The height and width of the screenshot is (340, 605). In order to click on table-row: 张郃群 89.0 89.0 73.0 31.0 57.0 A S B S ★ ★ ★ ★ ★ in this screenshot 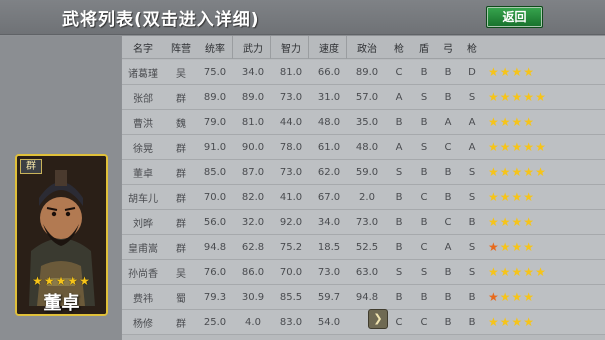, I will do `click(363, 97)`.